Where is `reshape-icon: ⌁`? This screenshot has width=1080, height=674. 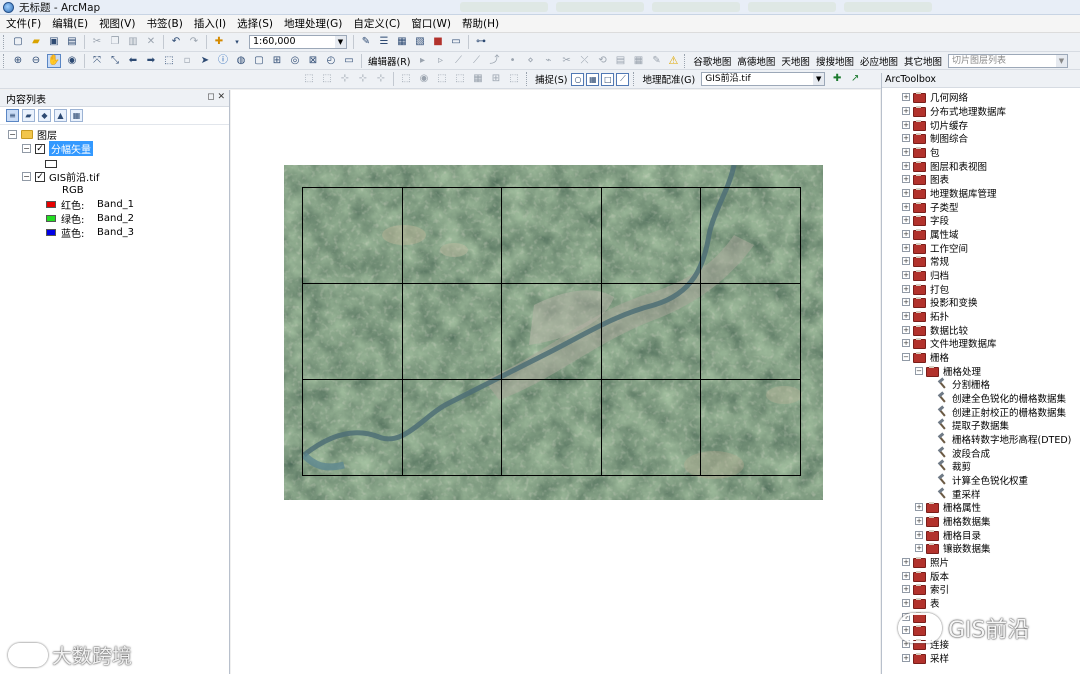
reshape-icon: ⌁ is located at coordinates (549, 61).